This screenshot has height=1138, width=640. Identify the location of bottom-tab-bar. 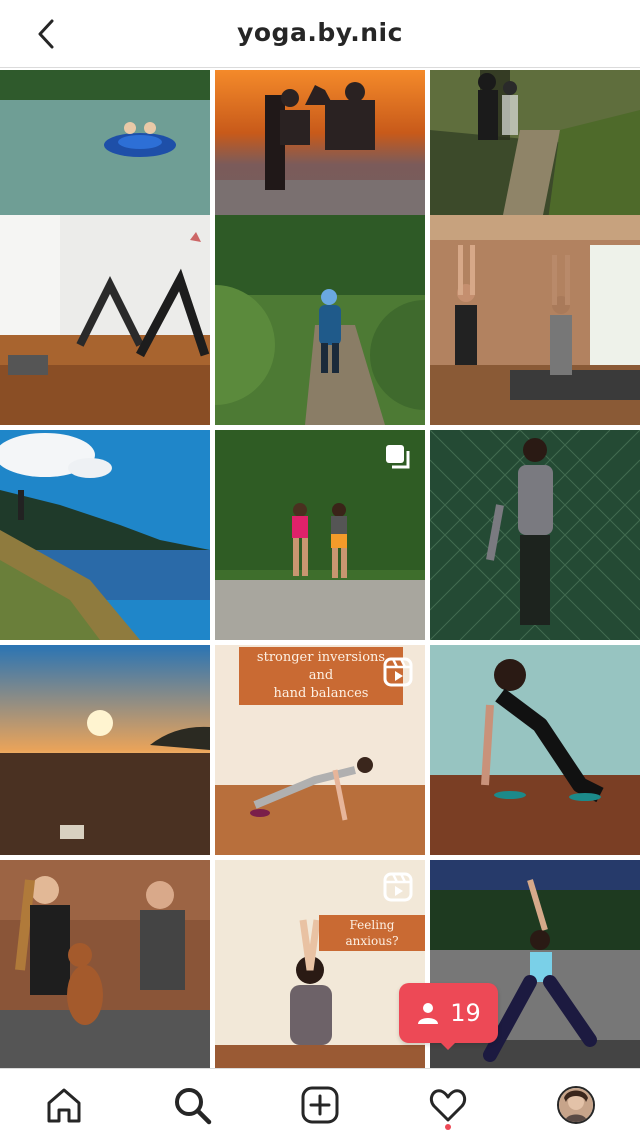
(320, 1103).